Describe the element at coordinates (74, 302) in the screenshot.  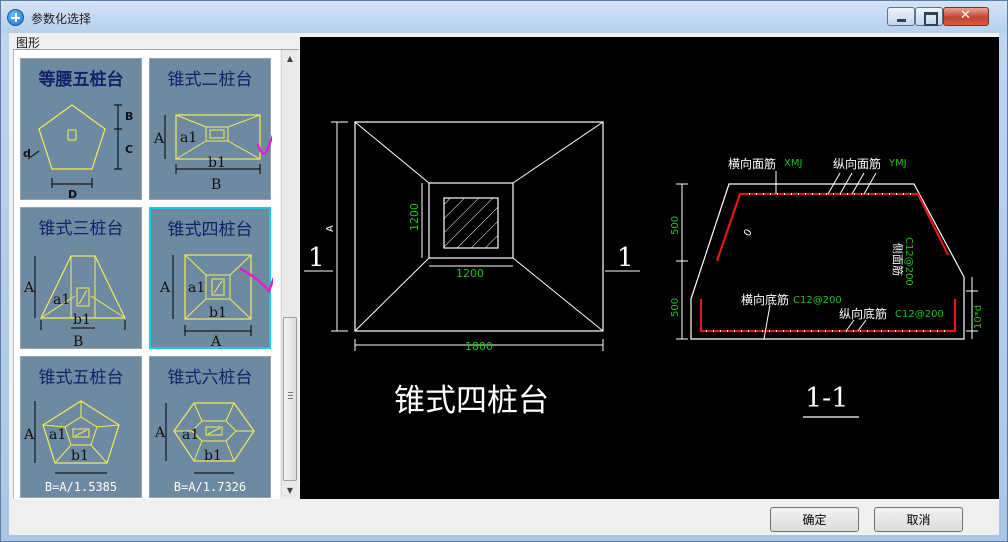
I see `cone-three-pile-diagram: A a1 b1 B` at that location.